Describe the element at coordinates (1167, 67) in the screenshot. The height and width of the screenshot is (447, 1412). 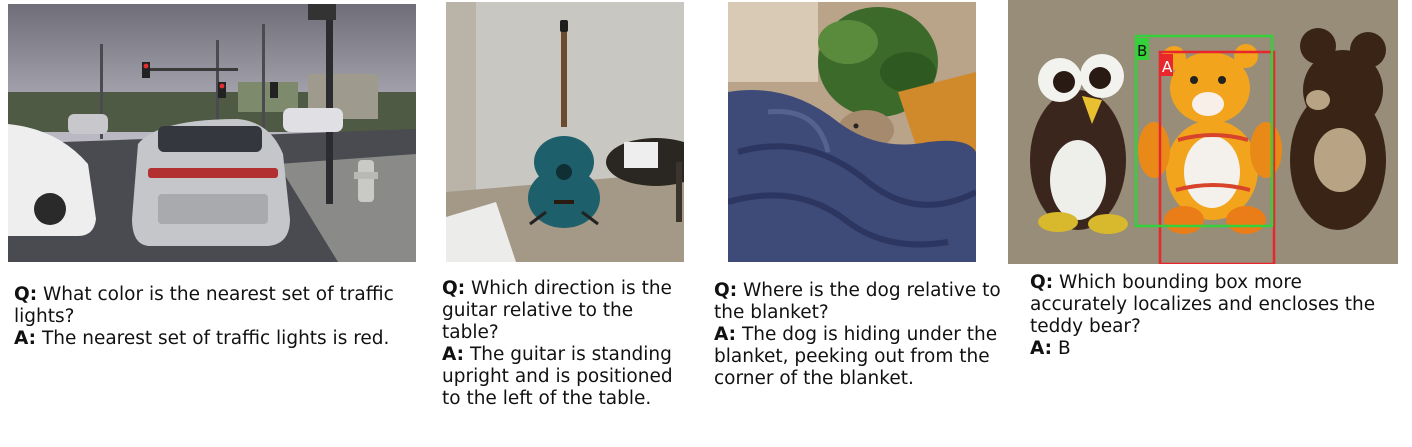
I see `box-a-label: A` at that location.